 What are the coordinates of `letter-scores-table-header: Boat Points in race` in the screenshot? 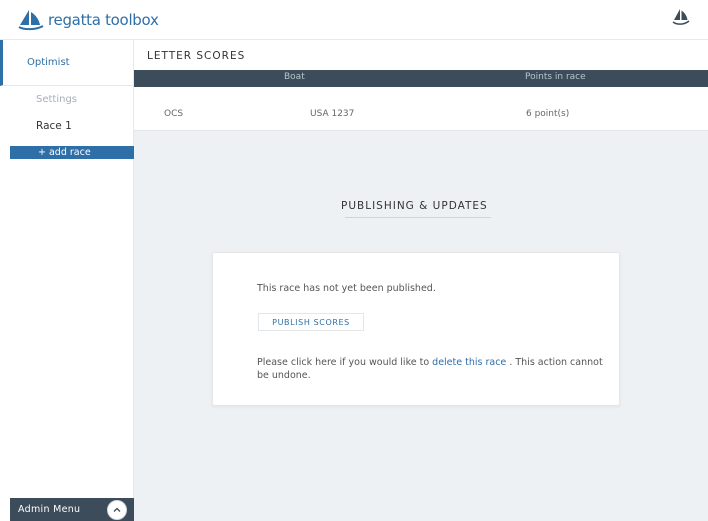 It's located at (421, 78).